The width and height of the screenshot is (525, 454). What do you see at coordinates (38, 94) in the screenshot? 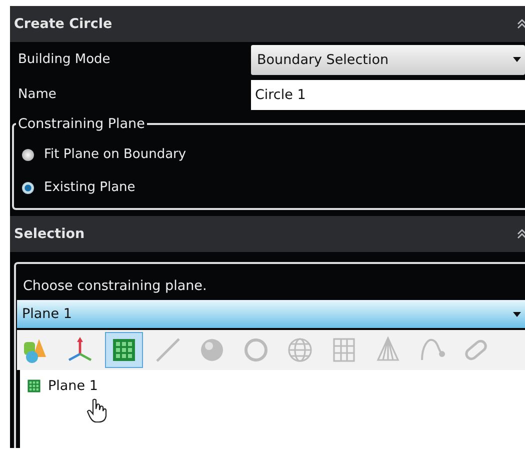
I see `field-label: Name` at bounding box center [38, 94].